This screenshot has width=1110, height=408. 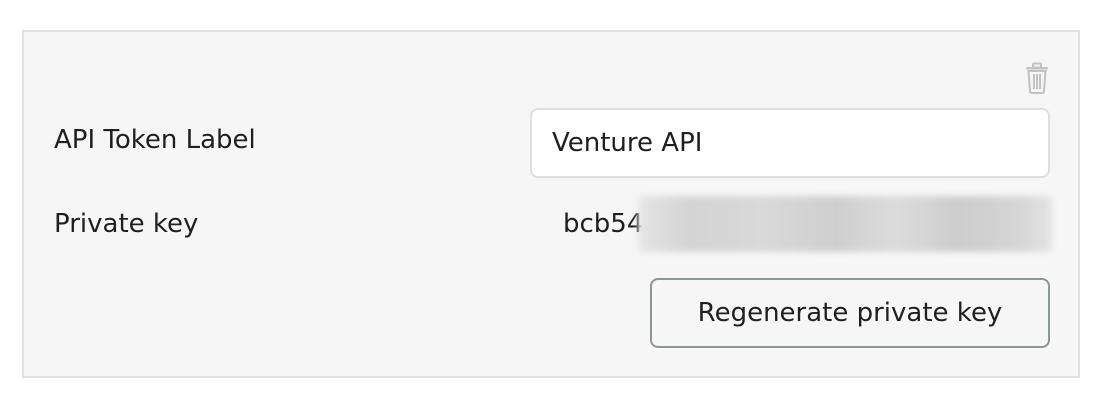 I want to click on api-token-label-input, so click(x=790, y=143).